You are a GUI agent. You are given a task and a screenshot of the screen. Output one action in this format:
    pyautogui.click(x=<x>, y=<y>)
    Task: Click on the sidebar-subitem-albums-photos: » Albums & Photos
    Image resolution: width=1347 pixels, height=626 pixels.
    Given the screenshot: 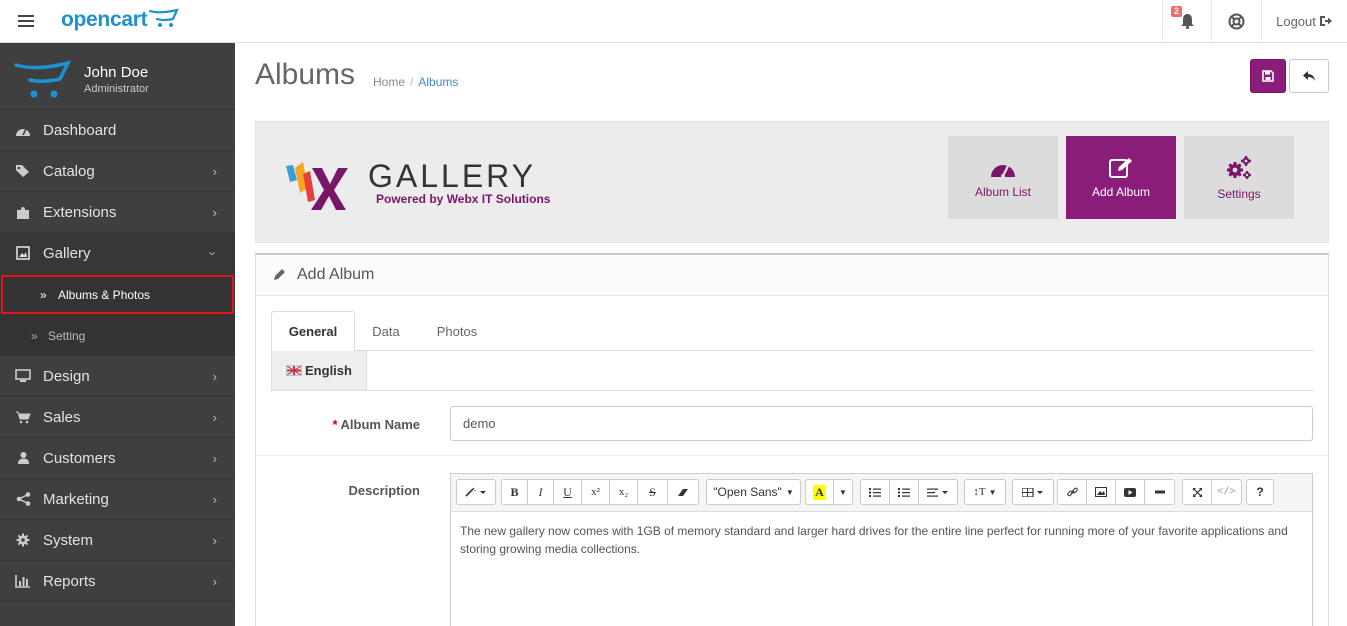 What is the action you would take?
    pyautogui.click(x=117, y=294)
    